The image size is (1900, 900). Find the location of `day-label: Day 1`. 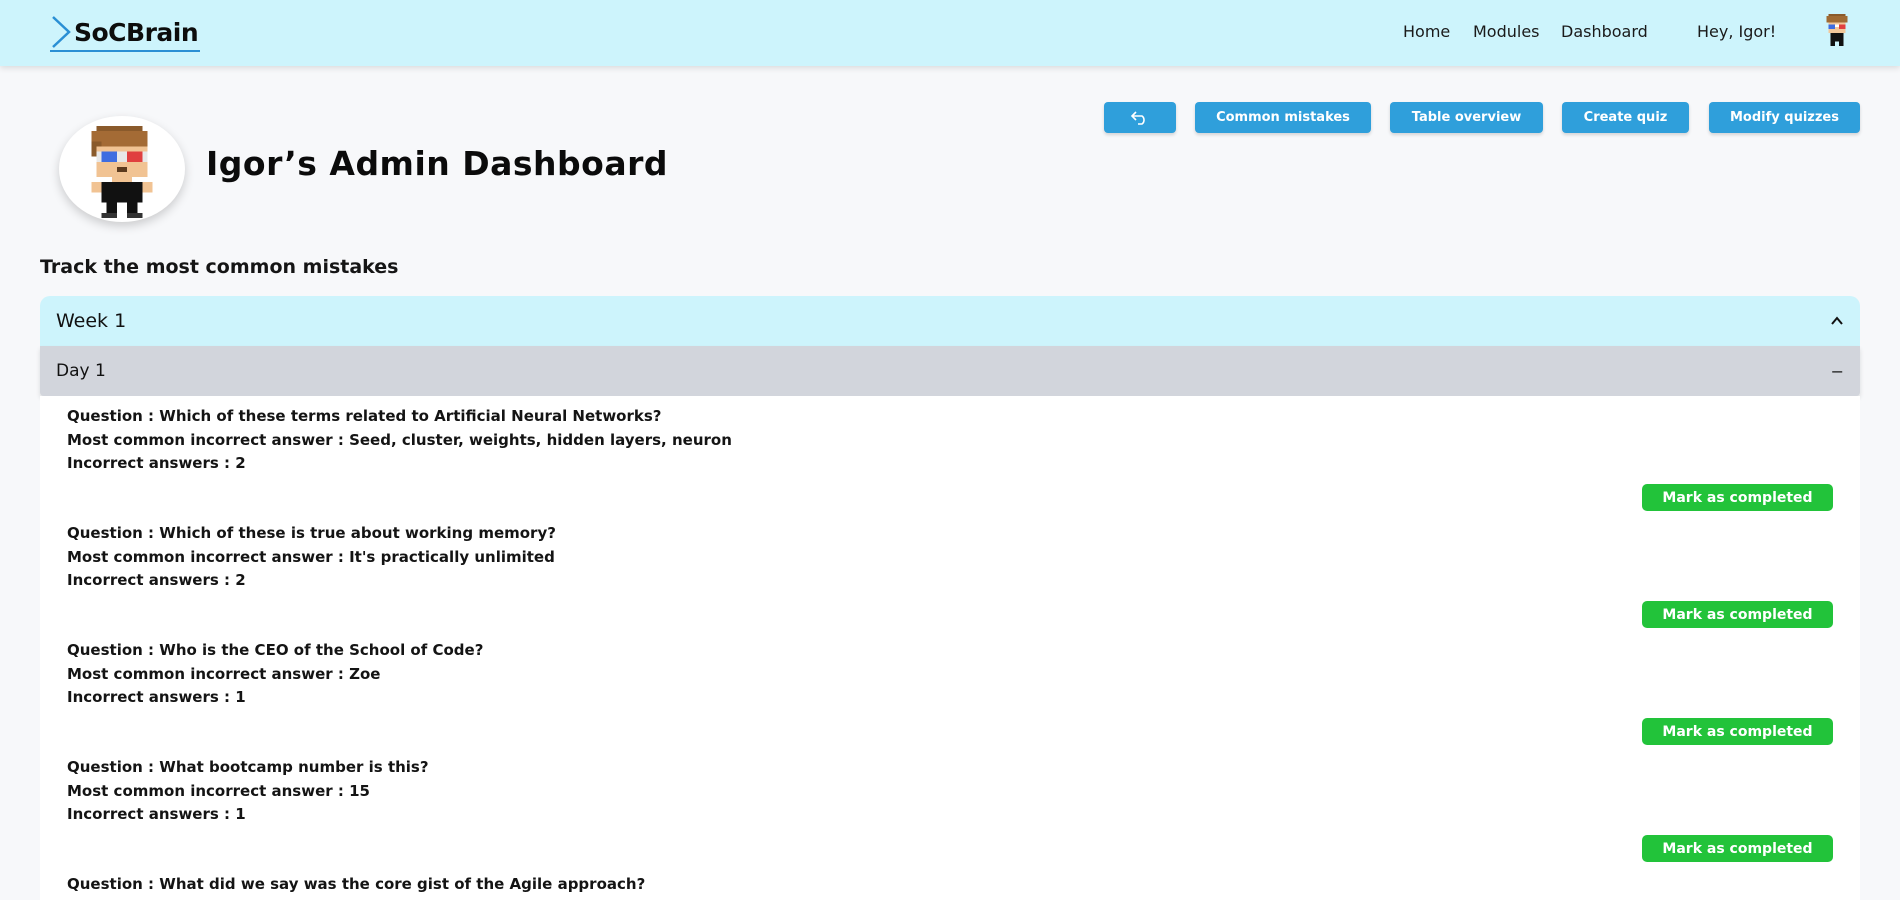

day-label: Day 1 is located at coordinates (81, 371).